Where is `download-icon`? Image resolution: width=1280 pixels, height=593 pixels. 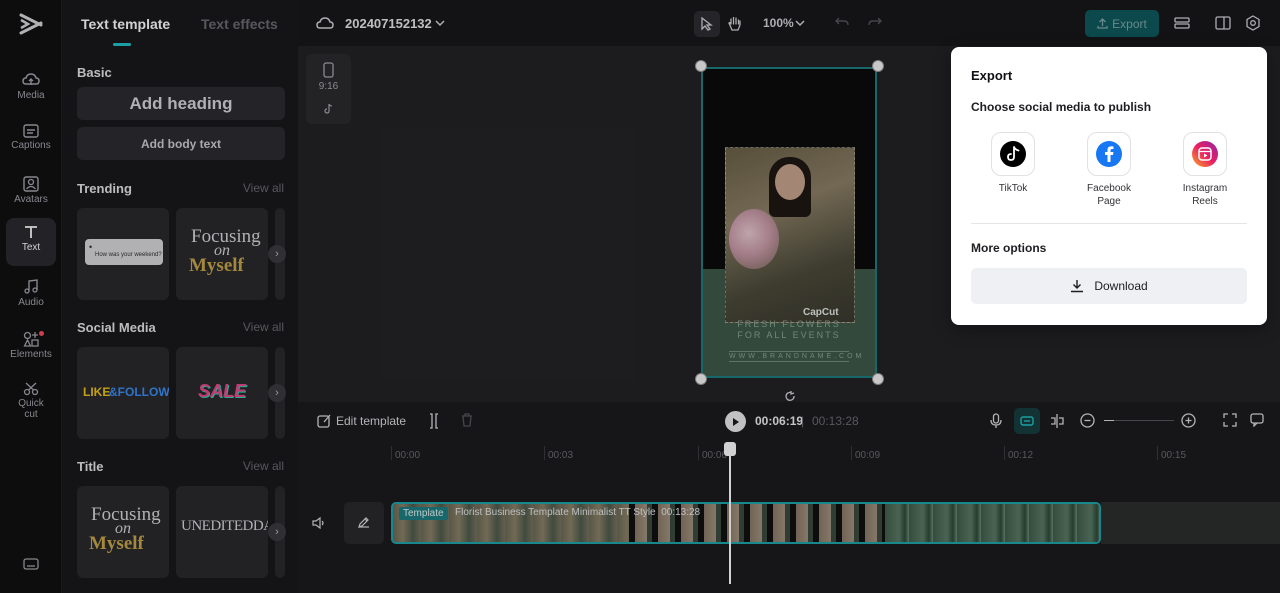 download-icon is located at coordinates (1077, 286).